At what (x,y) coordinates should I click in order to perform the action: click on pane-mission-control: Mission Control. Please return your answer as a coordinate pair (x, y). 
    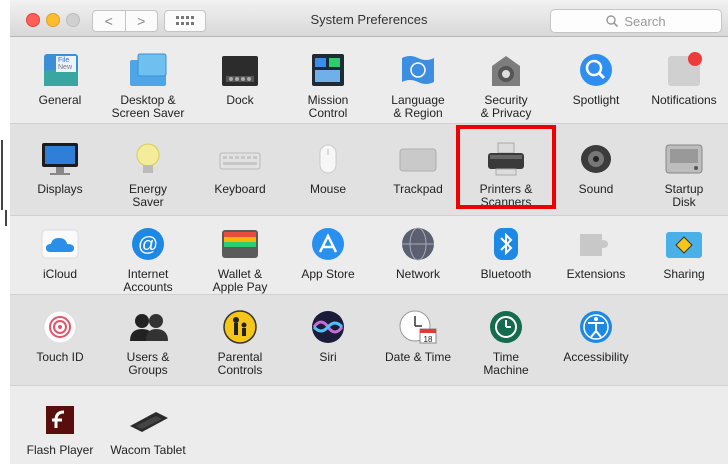
    Looking at the image, I should click on (328, 86).